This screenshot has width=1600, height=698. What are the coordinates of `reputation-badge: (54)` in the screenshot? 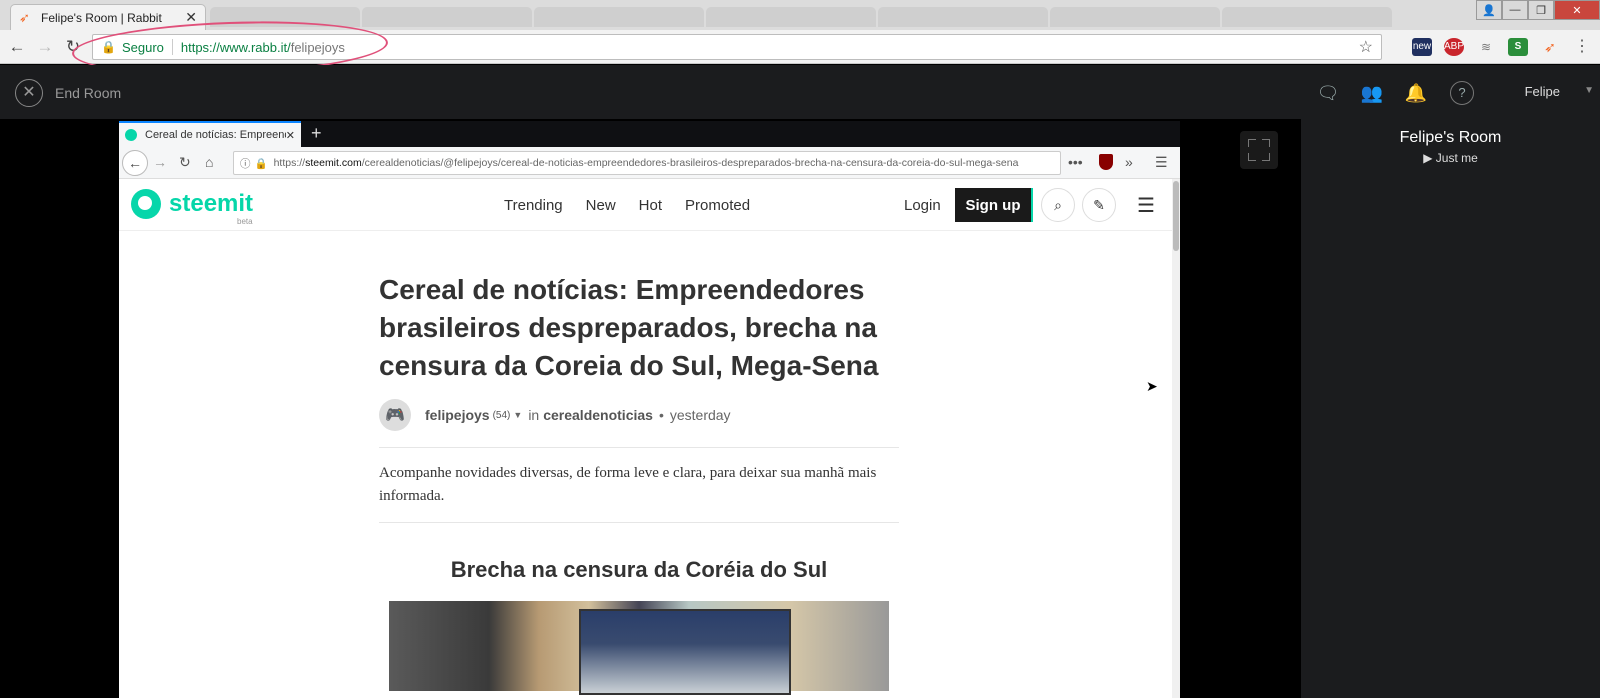 It's located at (501, 415).